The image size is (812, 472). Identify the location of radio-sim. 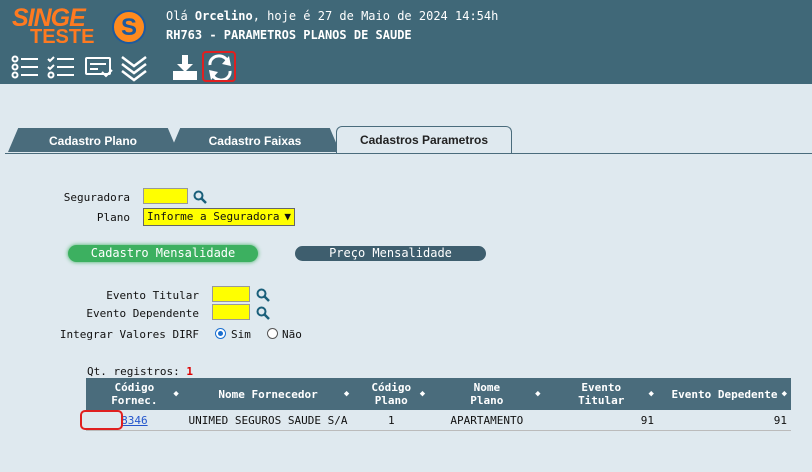
(220, 333).